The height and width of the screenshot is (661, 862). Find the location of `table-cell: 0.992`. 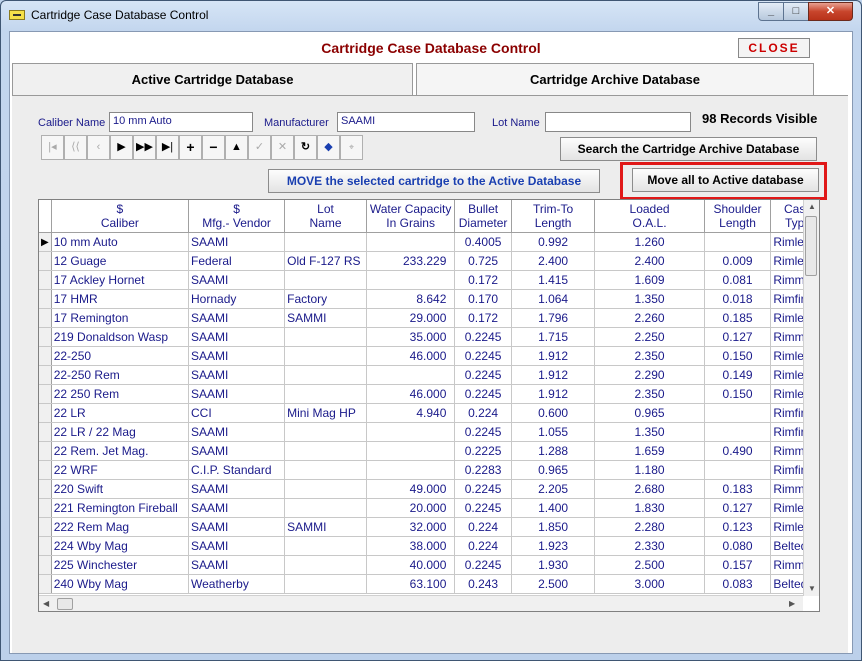

table-cell: 0.992 is located at coordinates (553, 242).